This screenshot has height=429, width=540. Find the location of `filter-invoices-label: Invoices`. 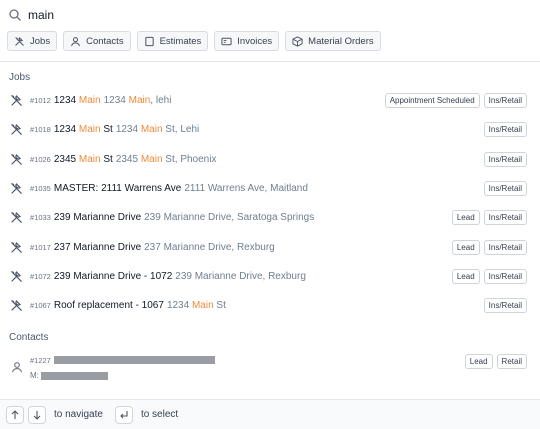

filter-invoices-label: Invoices is located at coordinates (255, 41).